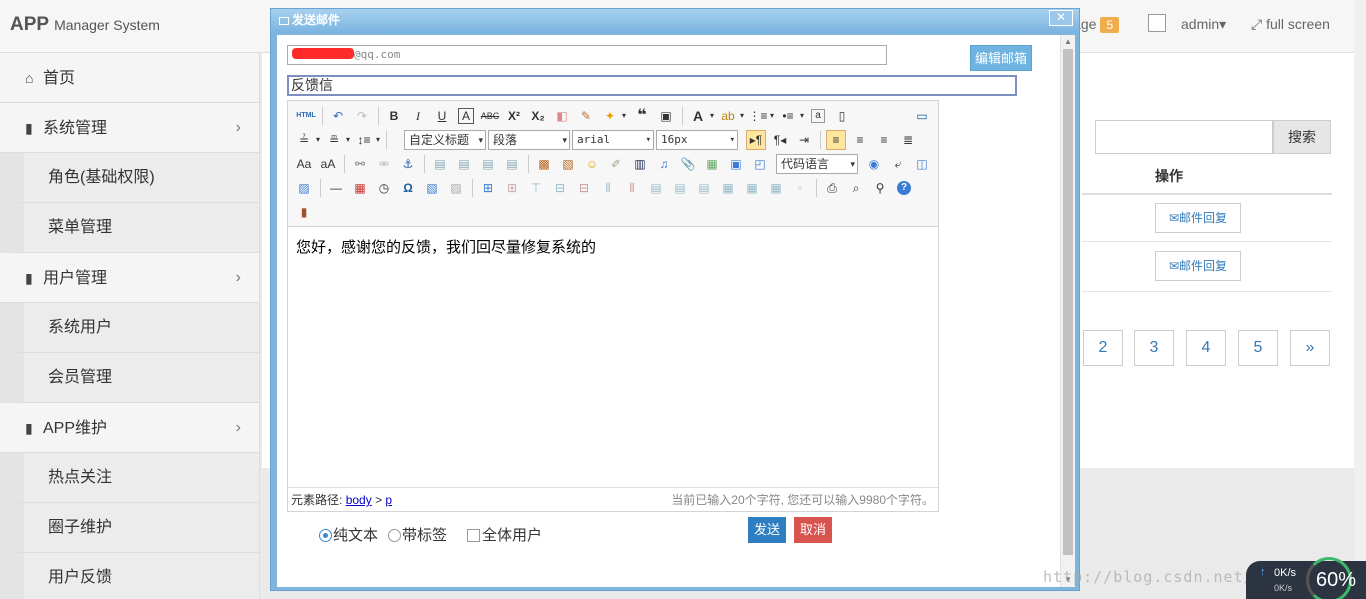 Image resolution: width=1366 pixels, height=599 pixels. Describe the element at coordinates (760, 164) in the screenshot. I see `insert-frame-icon: ◰` at that location.